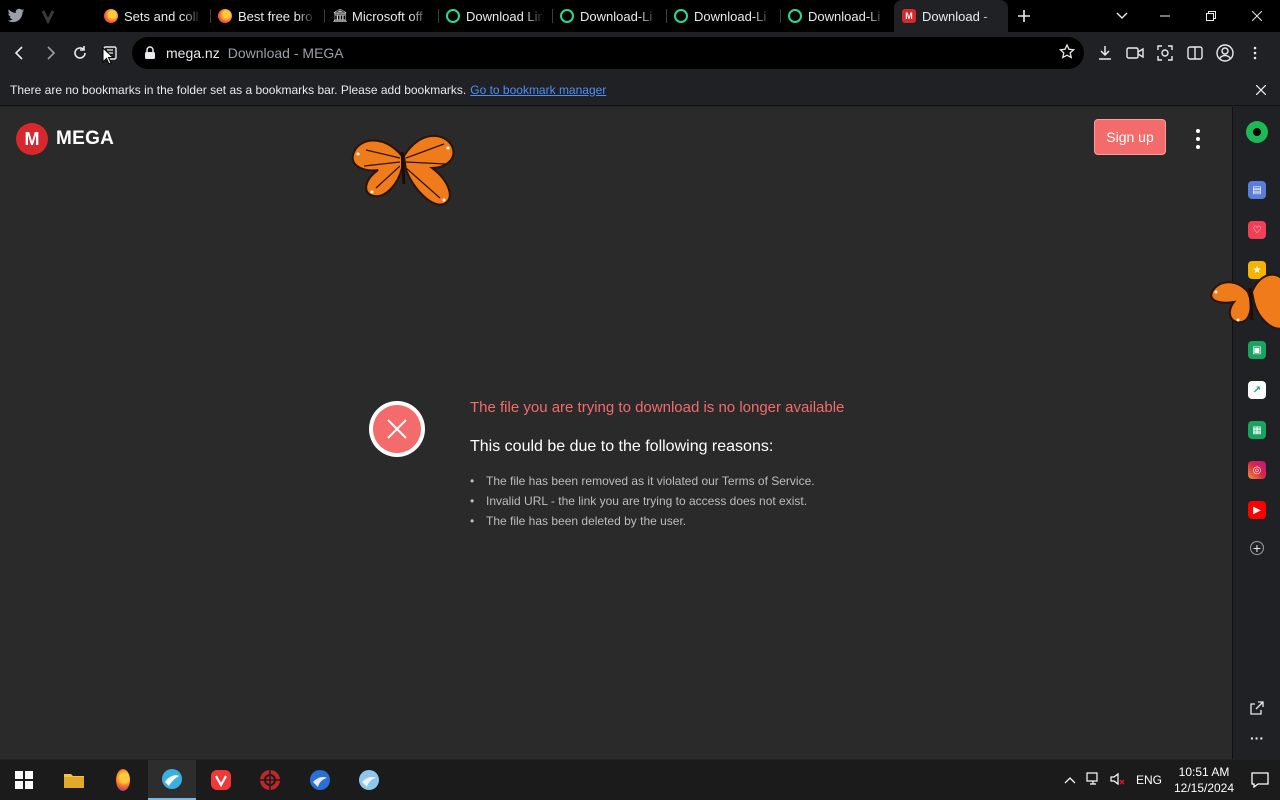 This screenshot has height=800, width=1280. I want to click on plus-icon, so click(1024, 16).